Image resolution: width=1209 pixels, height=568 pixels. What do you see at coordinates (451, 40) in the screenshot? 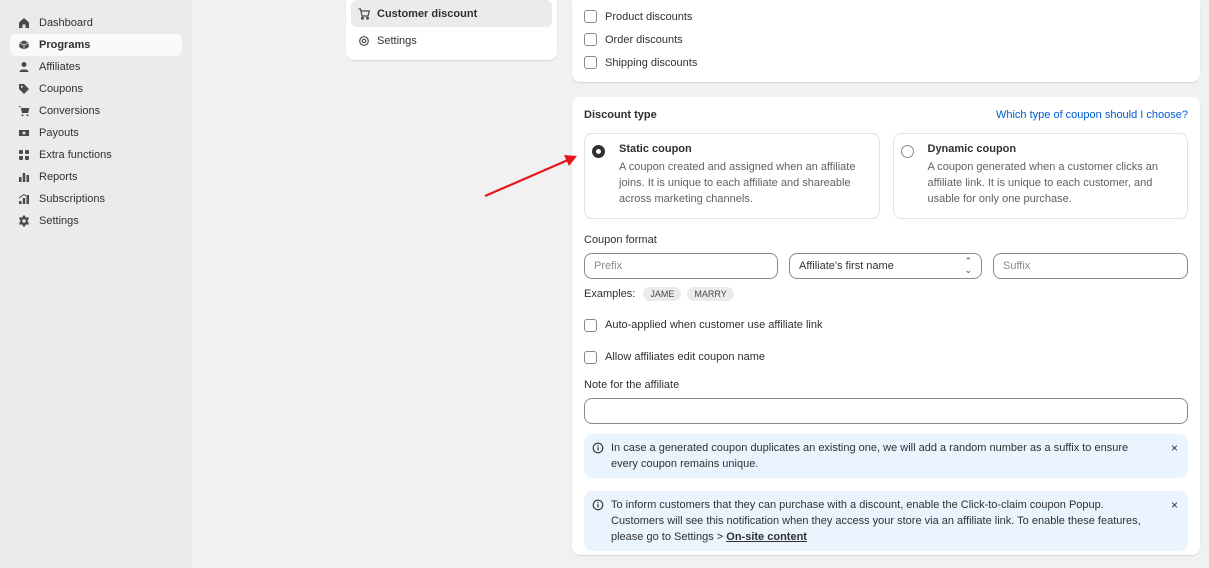
I see `subnav-item-settings: Settings` at bounding box center [451, 40].